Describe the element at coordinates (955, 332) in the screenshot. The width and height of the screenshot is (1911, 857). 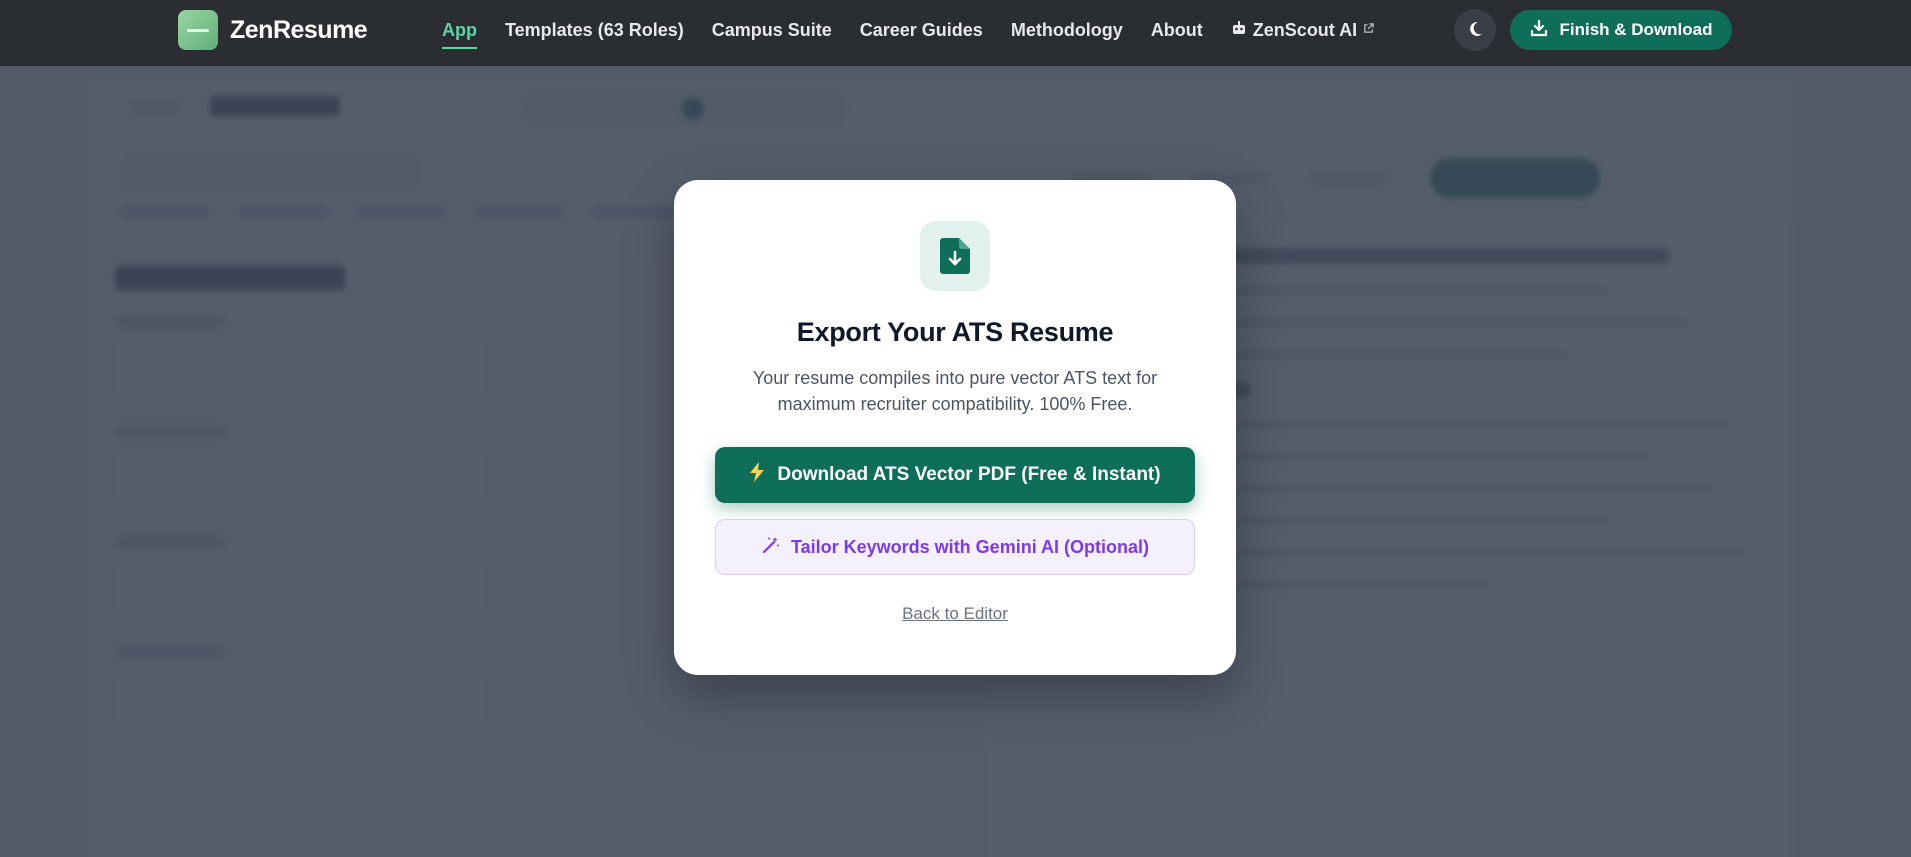
I see `modal-title: Export Your ATS Resume` at that location.